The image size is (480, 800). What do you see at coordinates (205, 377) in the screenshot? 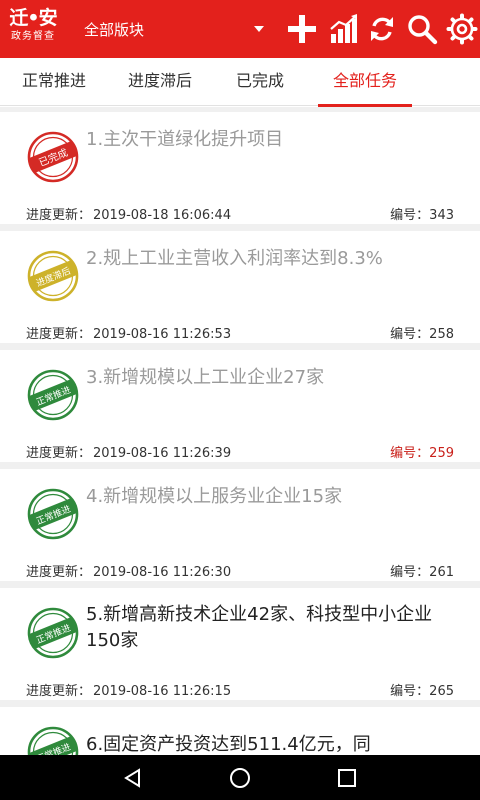
I see `task-title: 3.新增规模以上工业企业27家` at bounding box center [205, 377].